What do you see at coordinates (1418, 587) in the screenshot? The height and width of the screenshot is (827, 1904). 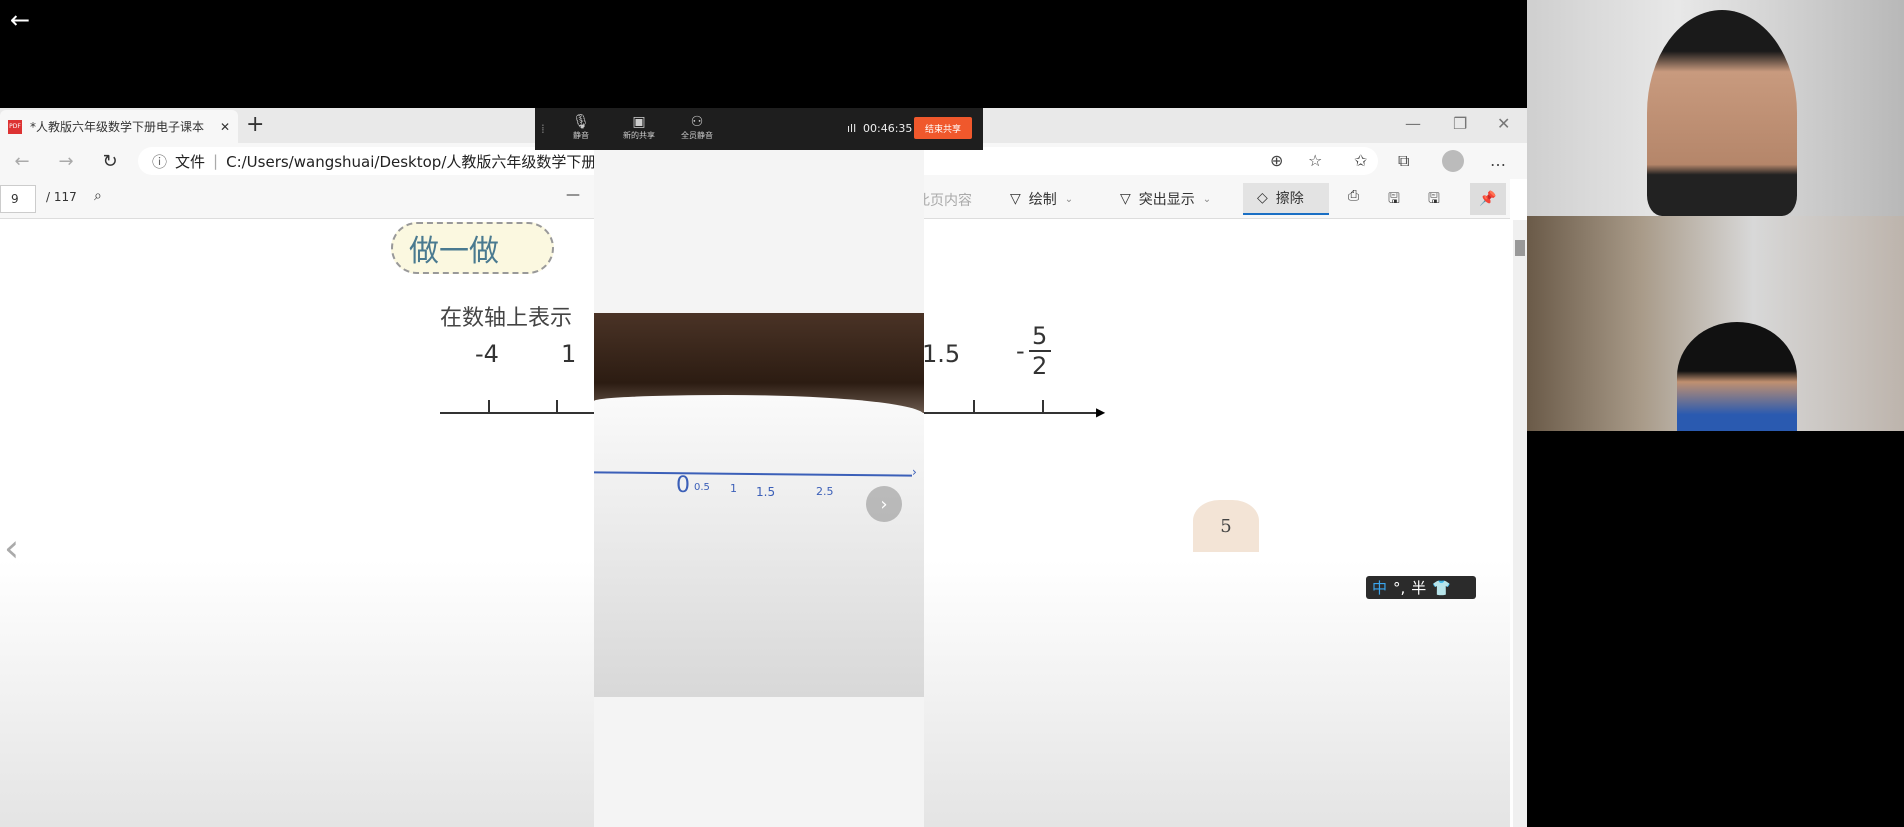 I see `ime-width: 半` at bounding box center [1418, 587].